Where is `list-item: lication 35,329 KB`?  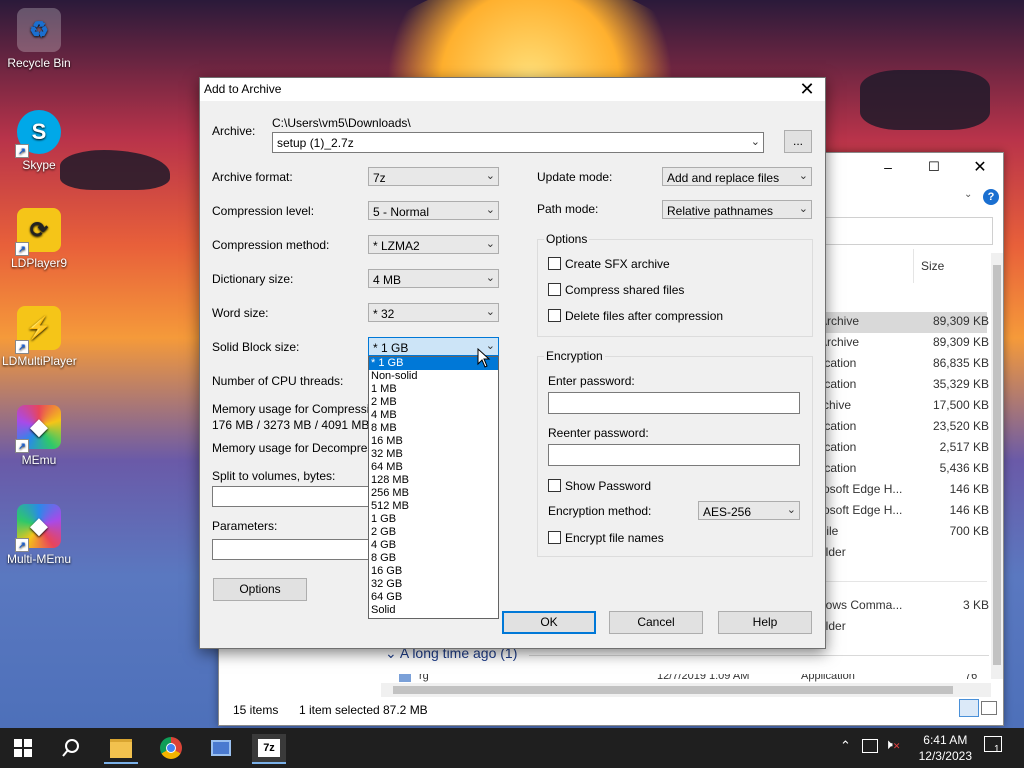 list-item: lication 35,329 KB is located at coordinates (904, 387).